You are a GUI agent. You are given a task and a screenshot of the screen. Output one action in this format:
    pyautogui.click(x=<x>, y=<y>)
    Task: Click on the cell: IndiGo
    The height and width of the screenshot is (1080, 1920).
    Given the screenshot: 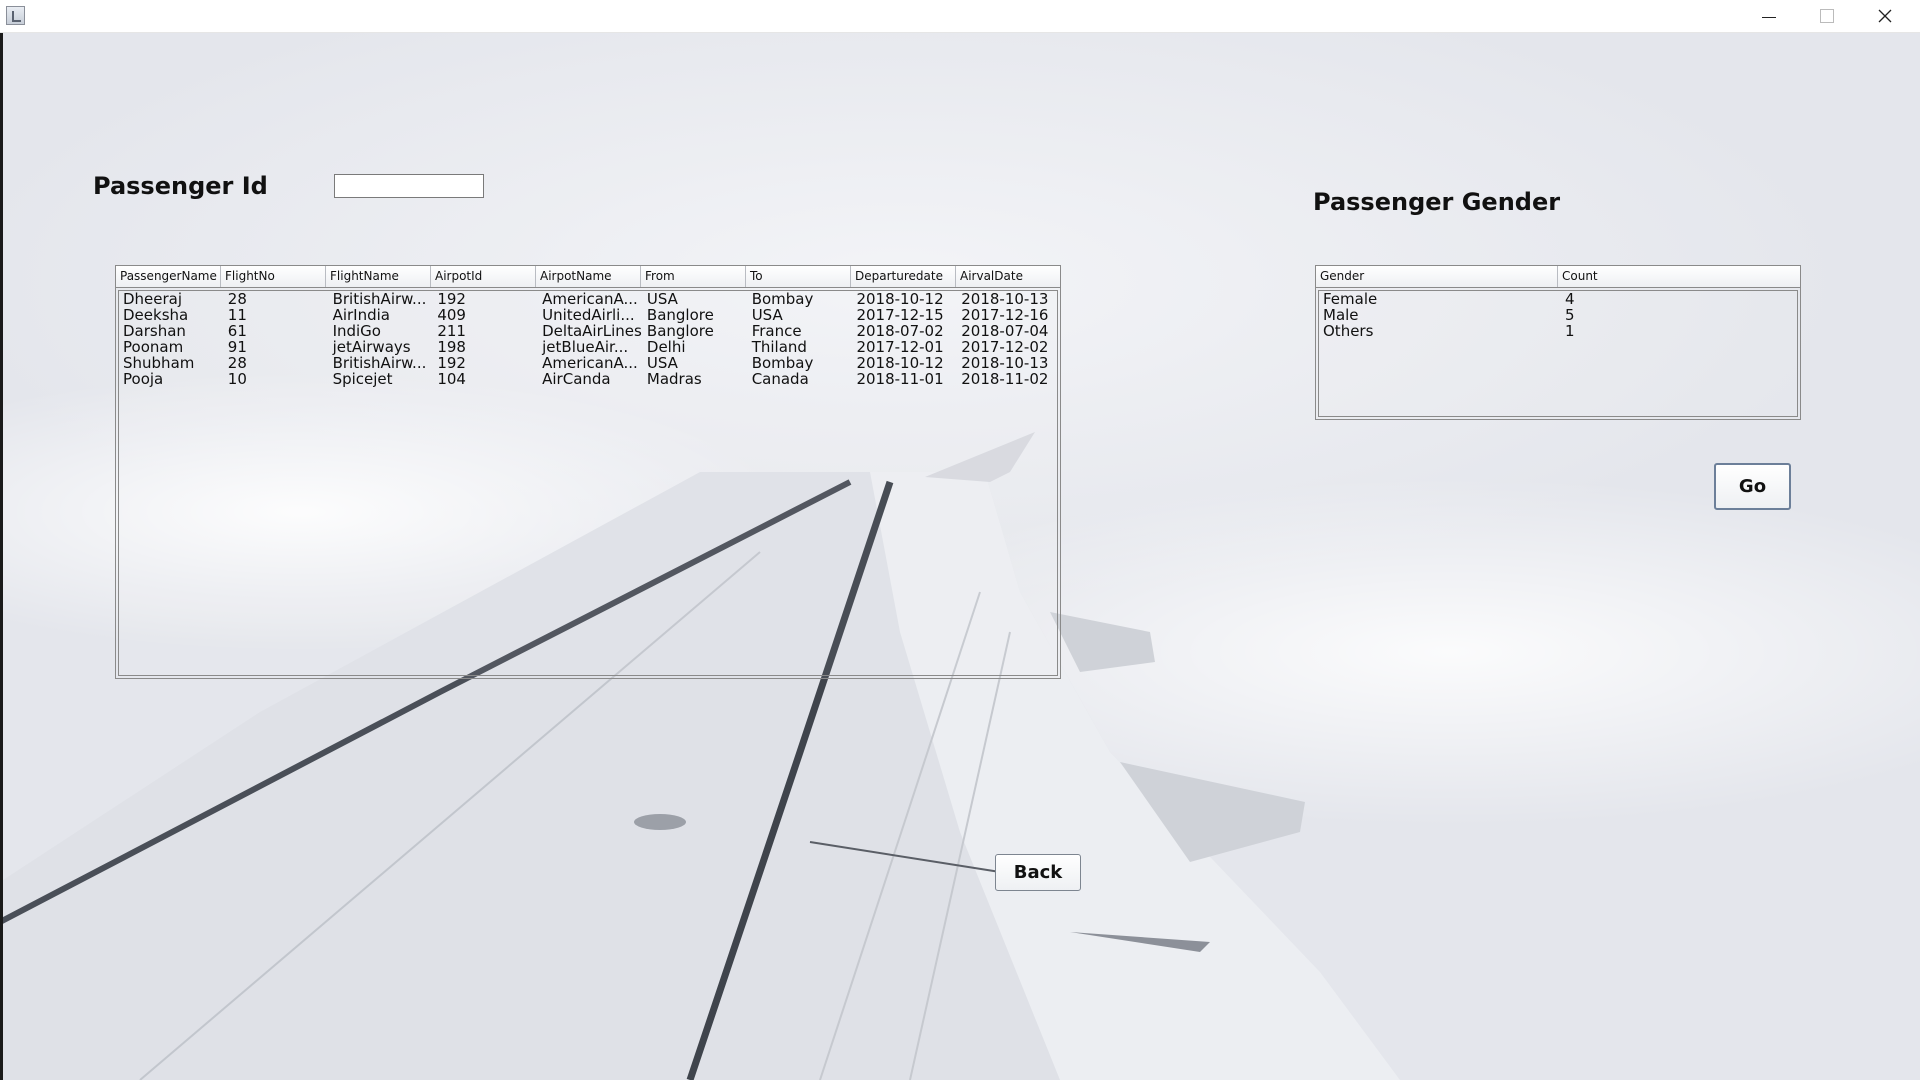 What is the action you would take?
    pyautogui.click(x=356, y=331)
    